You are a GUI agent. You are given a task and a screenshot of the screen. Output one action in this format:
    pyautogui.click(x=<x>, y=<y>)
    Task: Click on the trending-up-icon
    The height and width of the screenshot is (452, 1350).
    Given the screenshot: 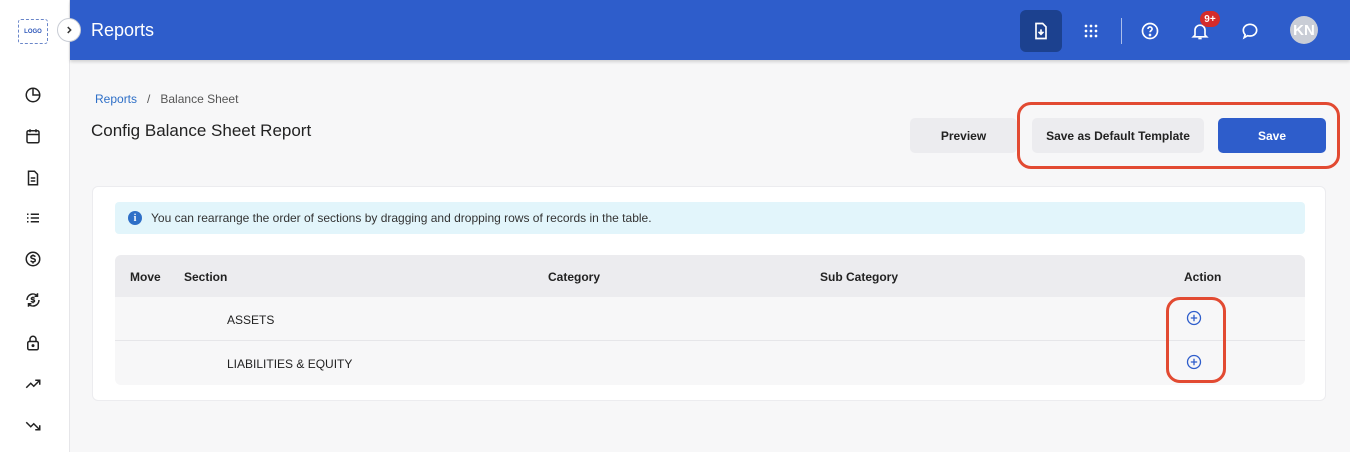 What is the action you would take?
    pyautogui.click(x=33, y=384)
    